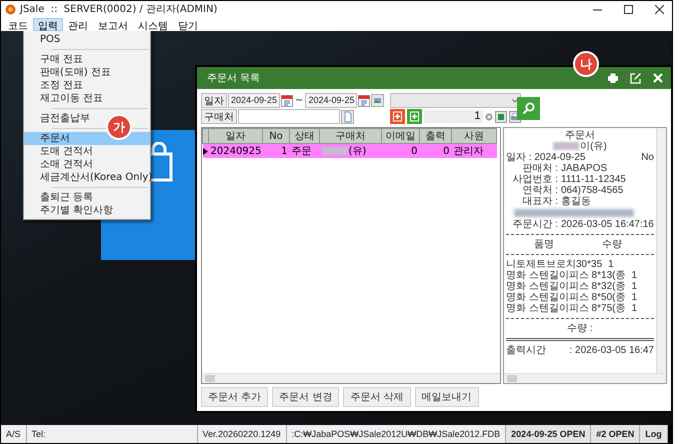  What do you see at coordinates (566, 286) in the screenshot?
I see `item-name: 명화 스텐길이피스 8*32(종` at bounding box center [566, 286].